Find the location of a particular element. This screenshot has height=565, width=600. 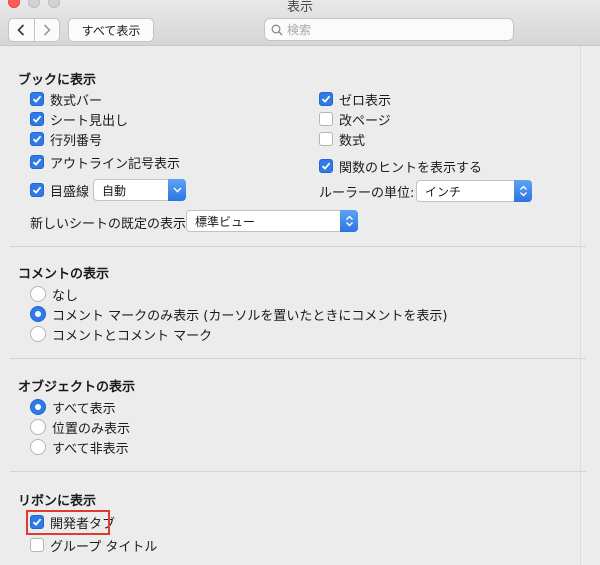

section-title-comments: コメントの表示 is located at coordinates (64, 274).